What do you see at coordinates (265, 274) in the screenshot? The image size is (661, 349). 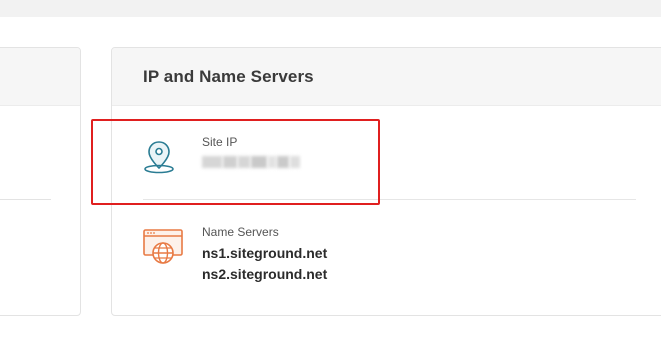 I see `name-server-2: ns2.siteground.net` at bounding box center [265, 274].